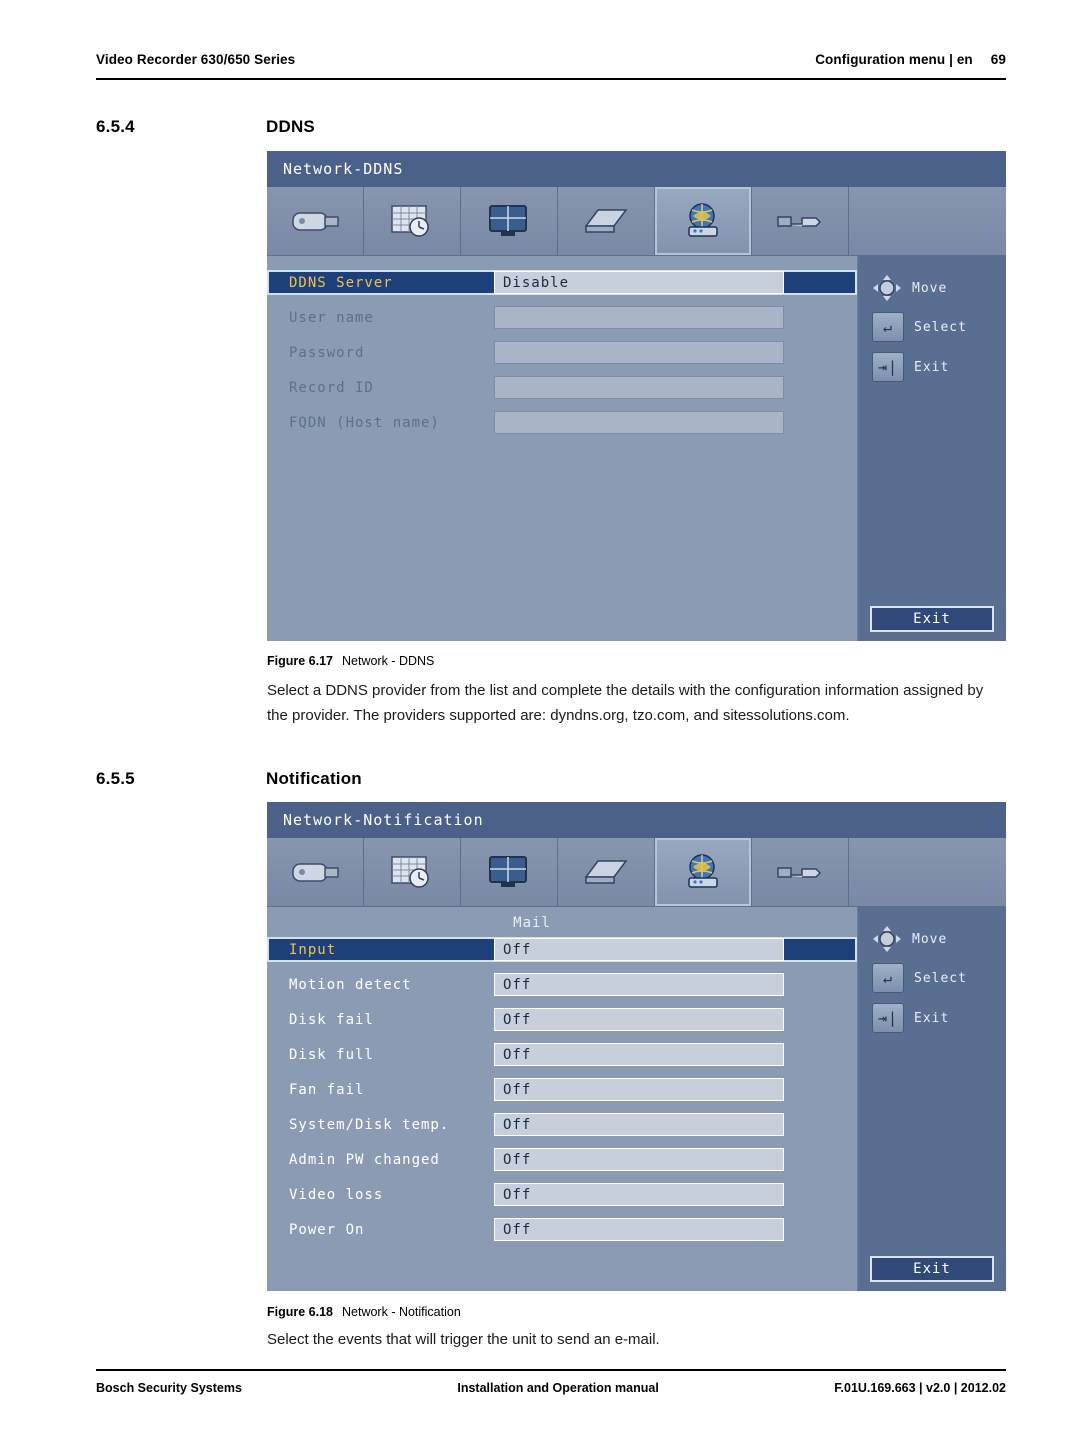 The image size is (1080, 1441). What do you see at coordinates (350, 984) in the screenshot?
I see `field-label-motion-detect: Motion detect` at bounding box center [350, 984].